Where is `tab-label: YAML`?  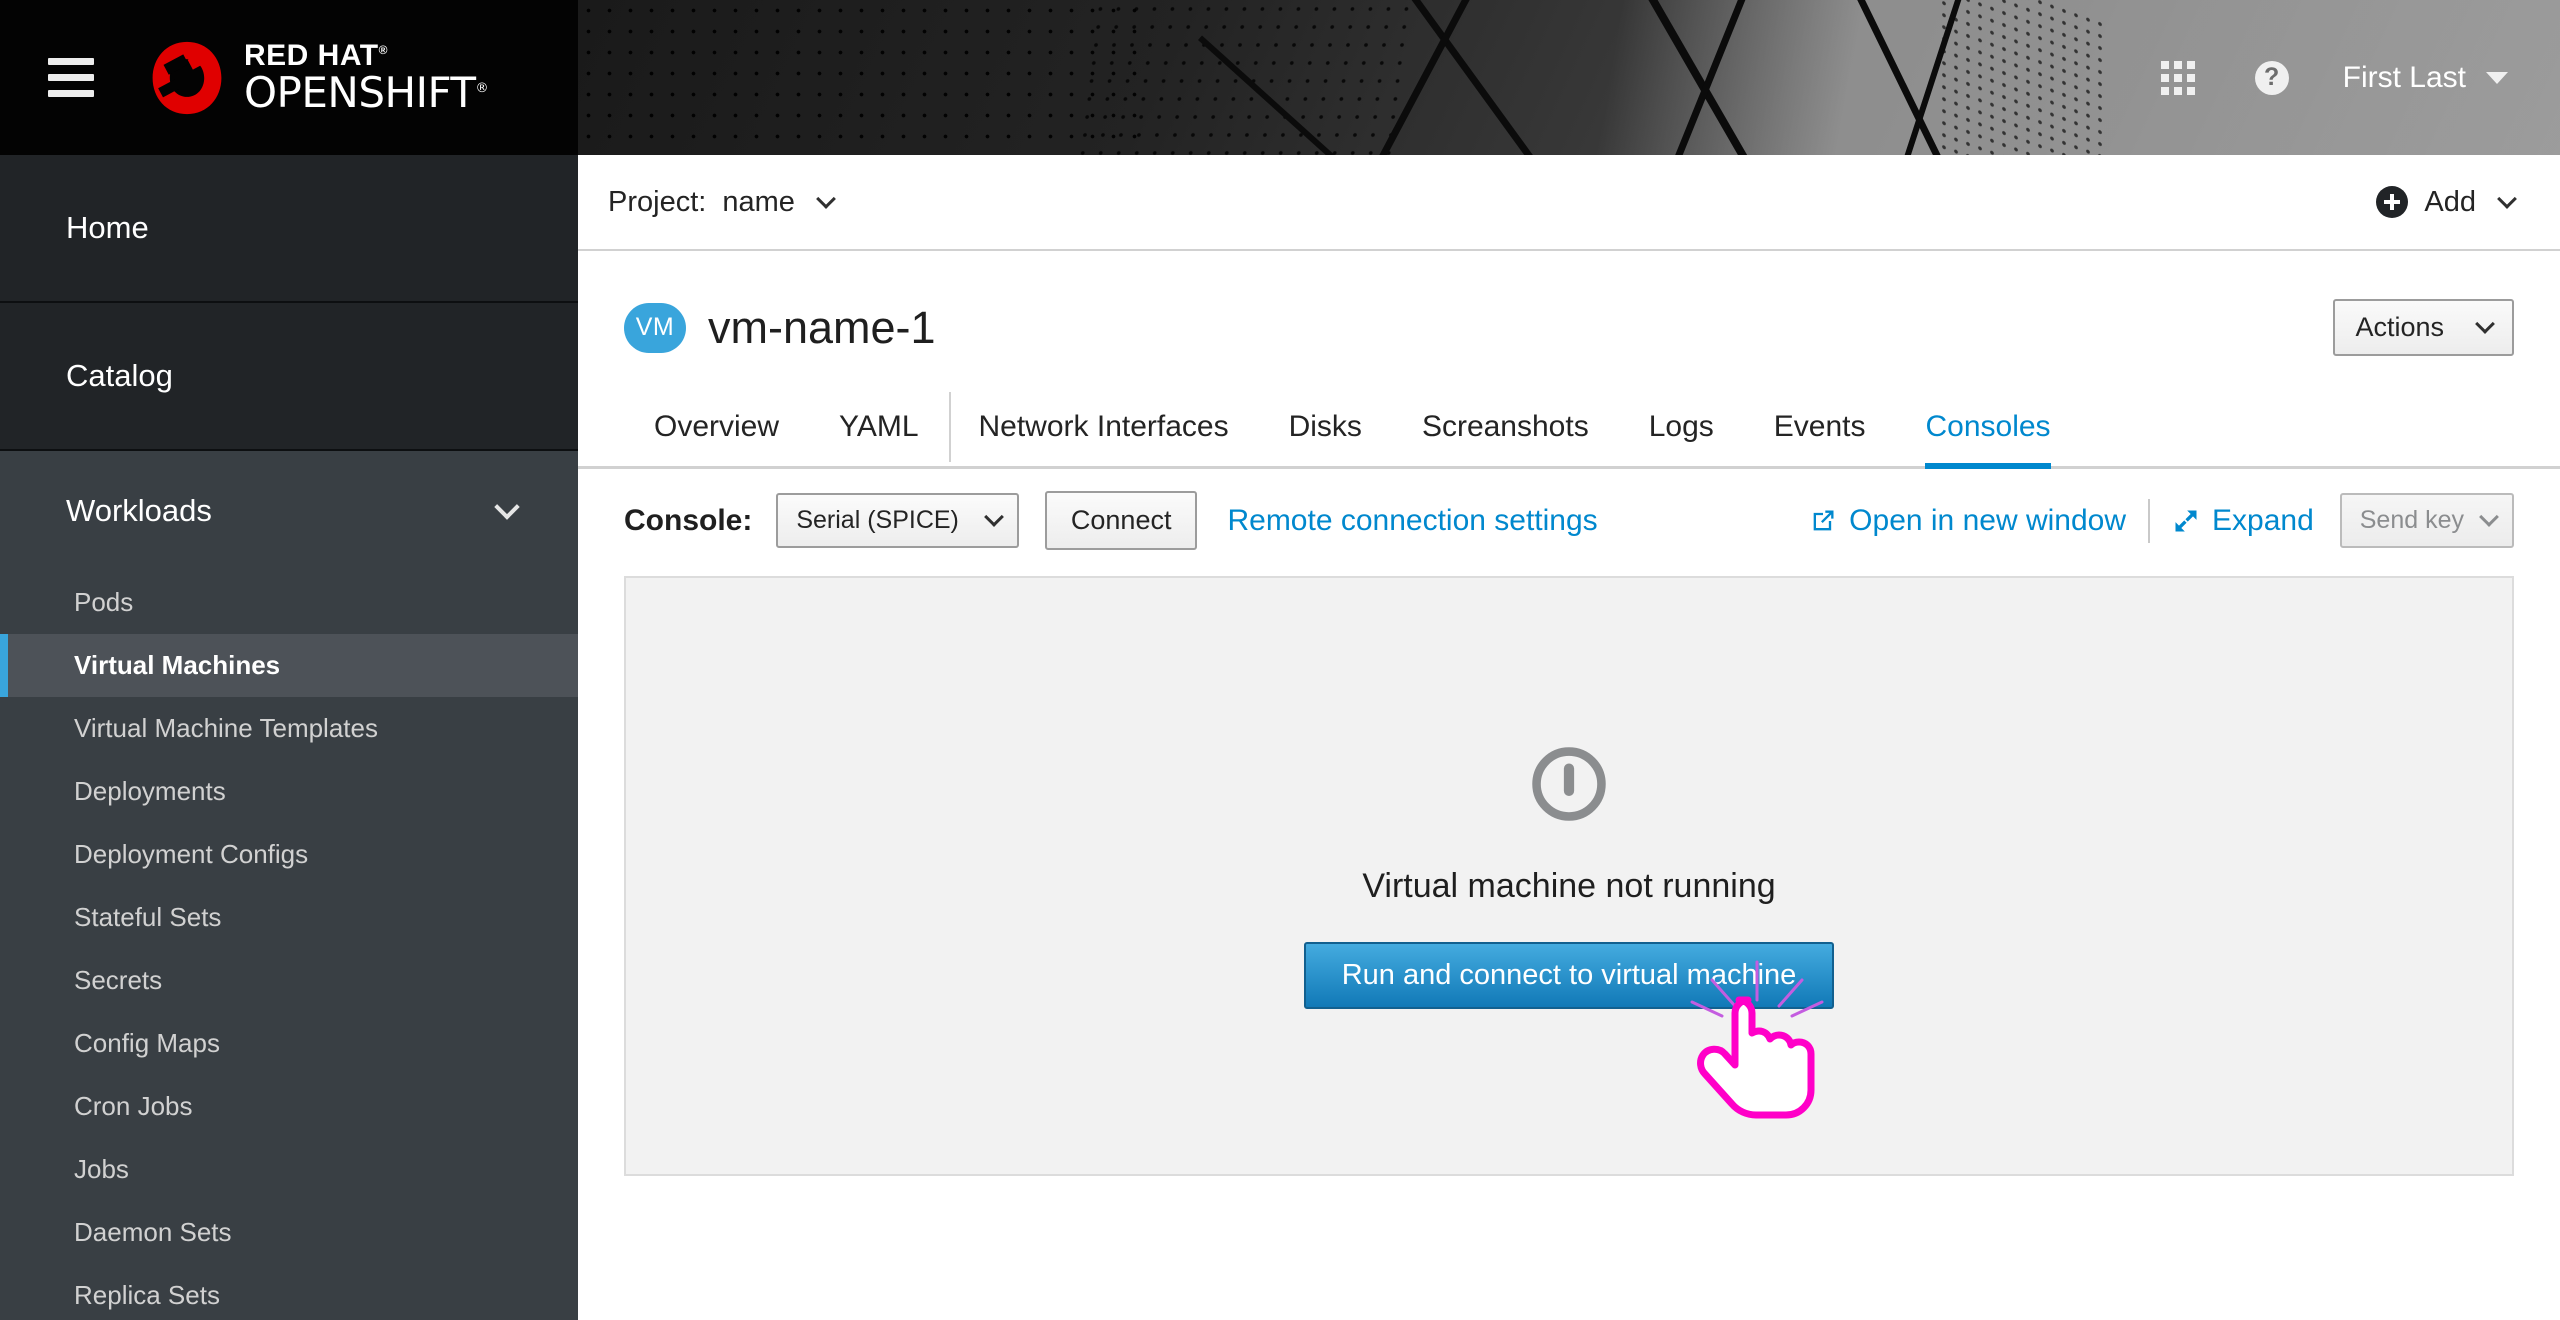 tab-label: YAML is located at coordinates (879, 426).